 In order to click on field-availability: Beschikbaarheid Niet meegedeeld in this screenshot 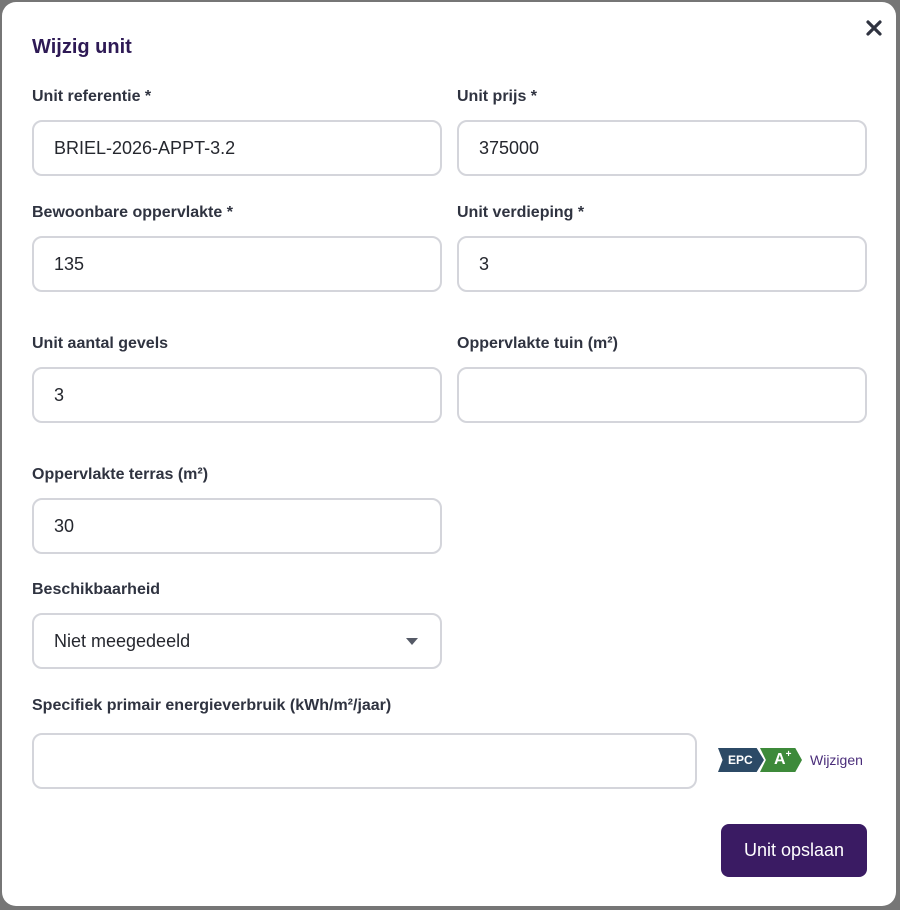, I will do `click(237, 627)`.